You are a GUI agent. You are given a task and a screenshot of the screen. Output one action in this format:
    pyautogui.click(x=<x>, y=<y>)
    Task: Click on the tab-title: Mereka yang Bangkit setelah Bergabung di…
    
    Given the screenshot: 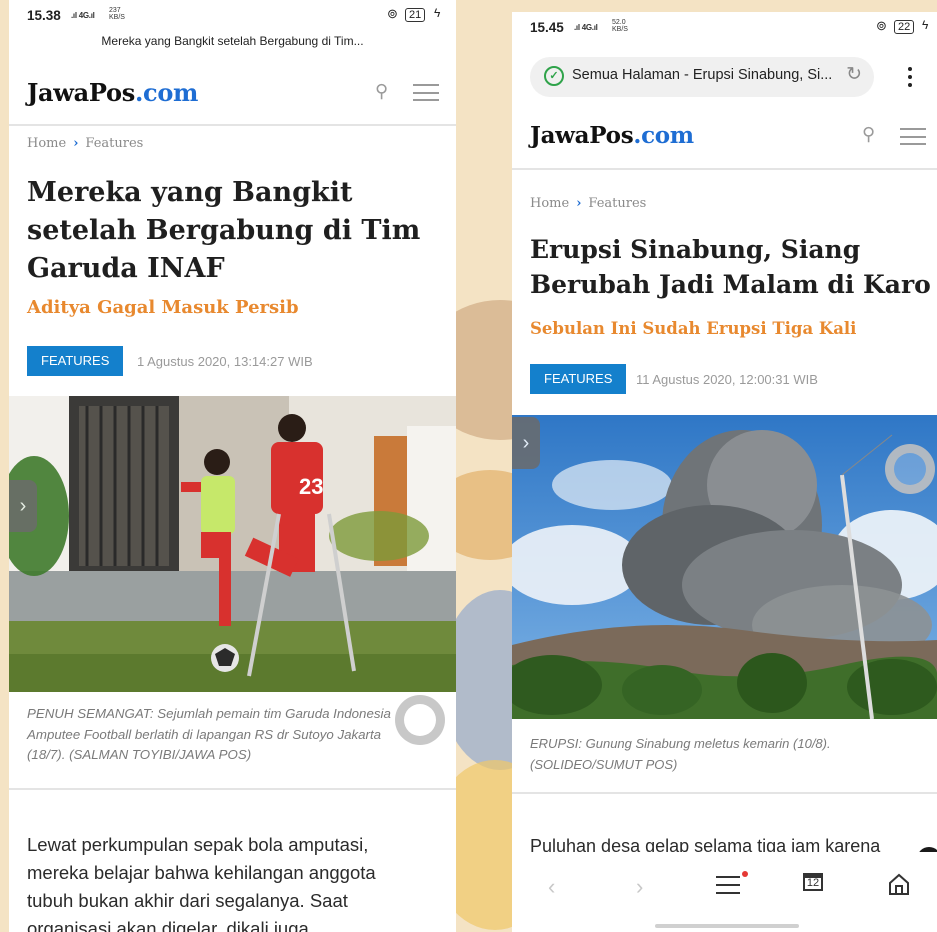 What is the action you would take?
    pyautogui.click(x=232, y=41)
    